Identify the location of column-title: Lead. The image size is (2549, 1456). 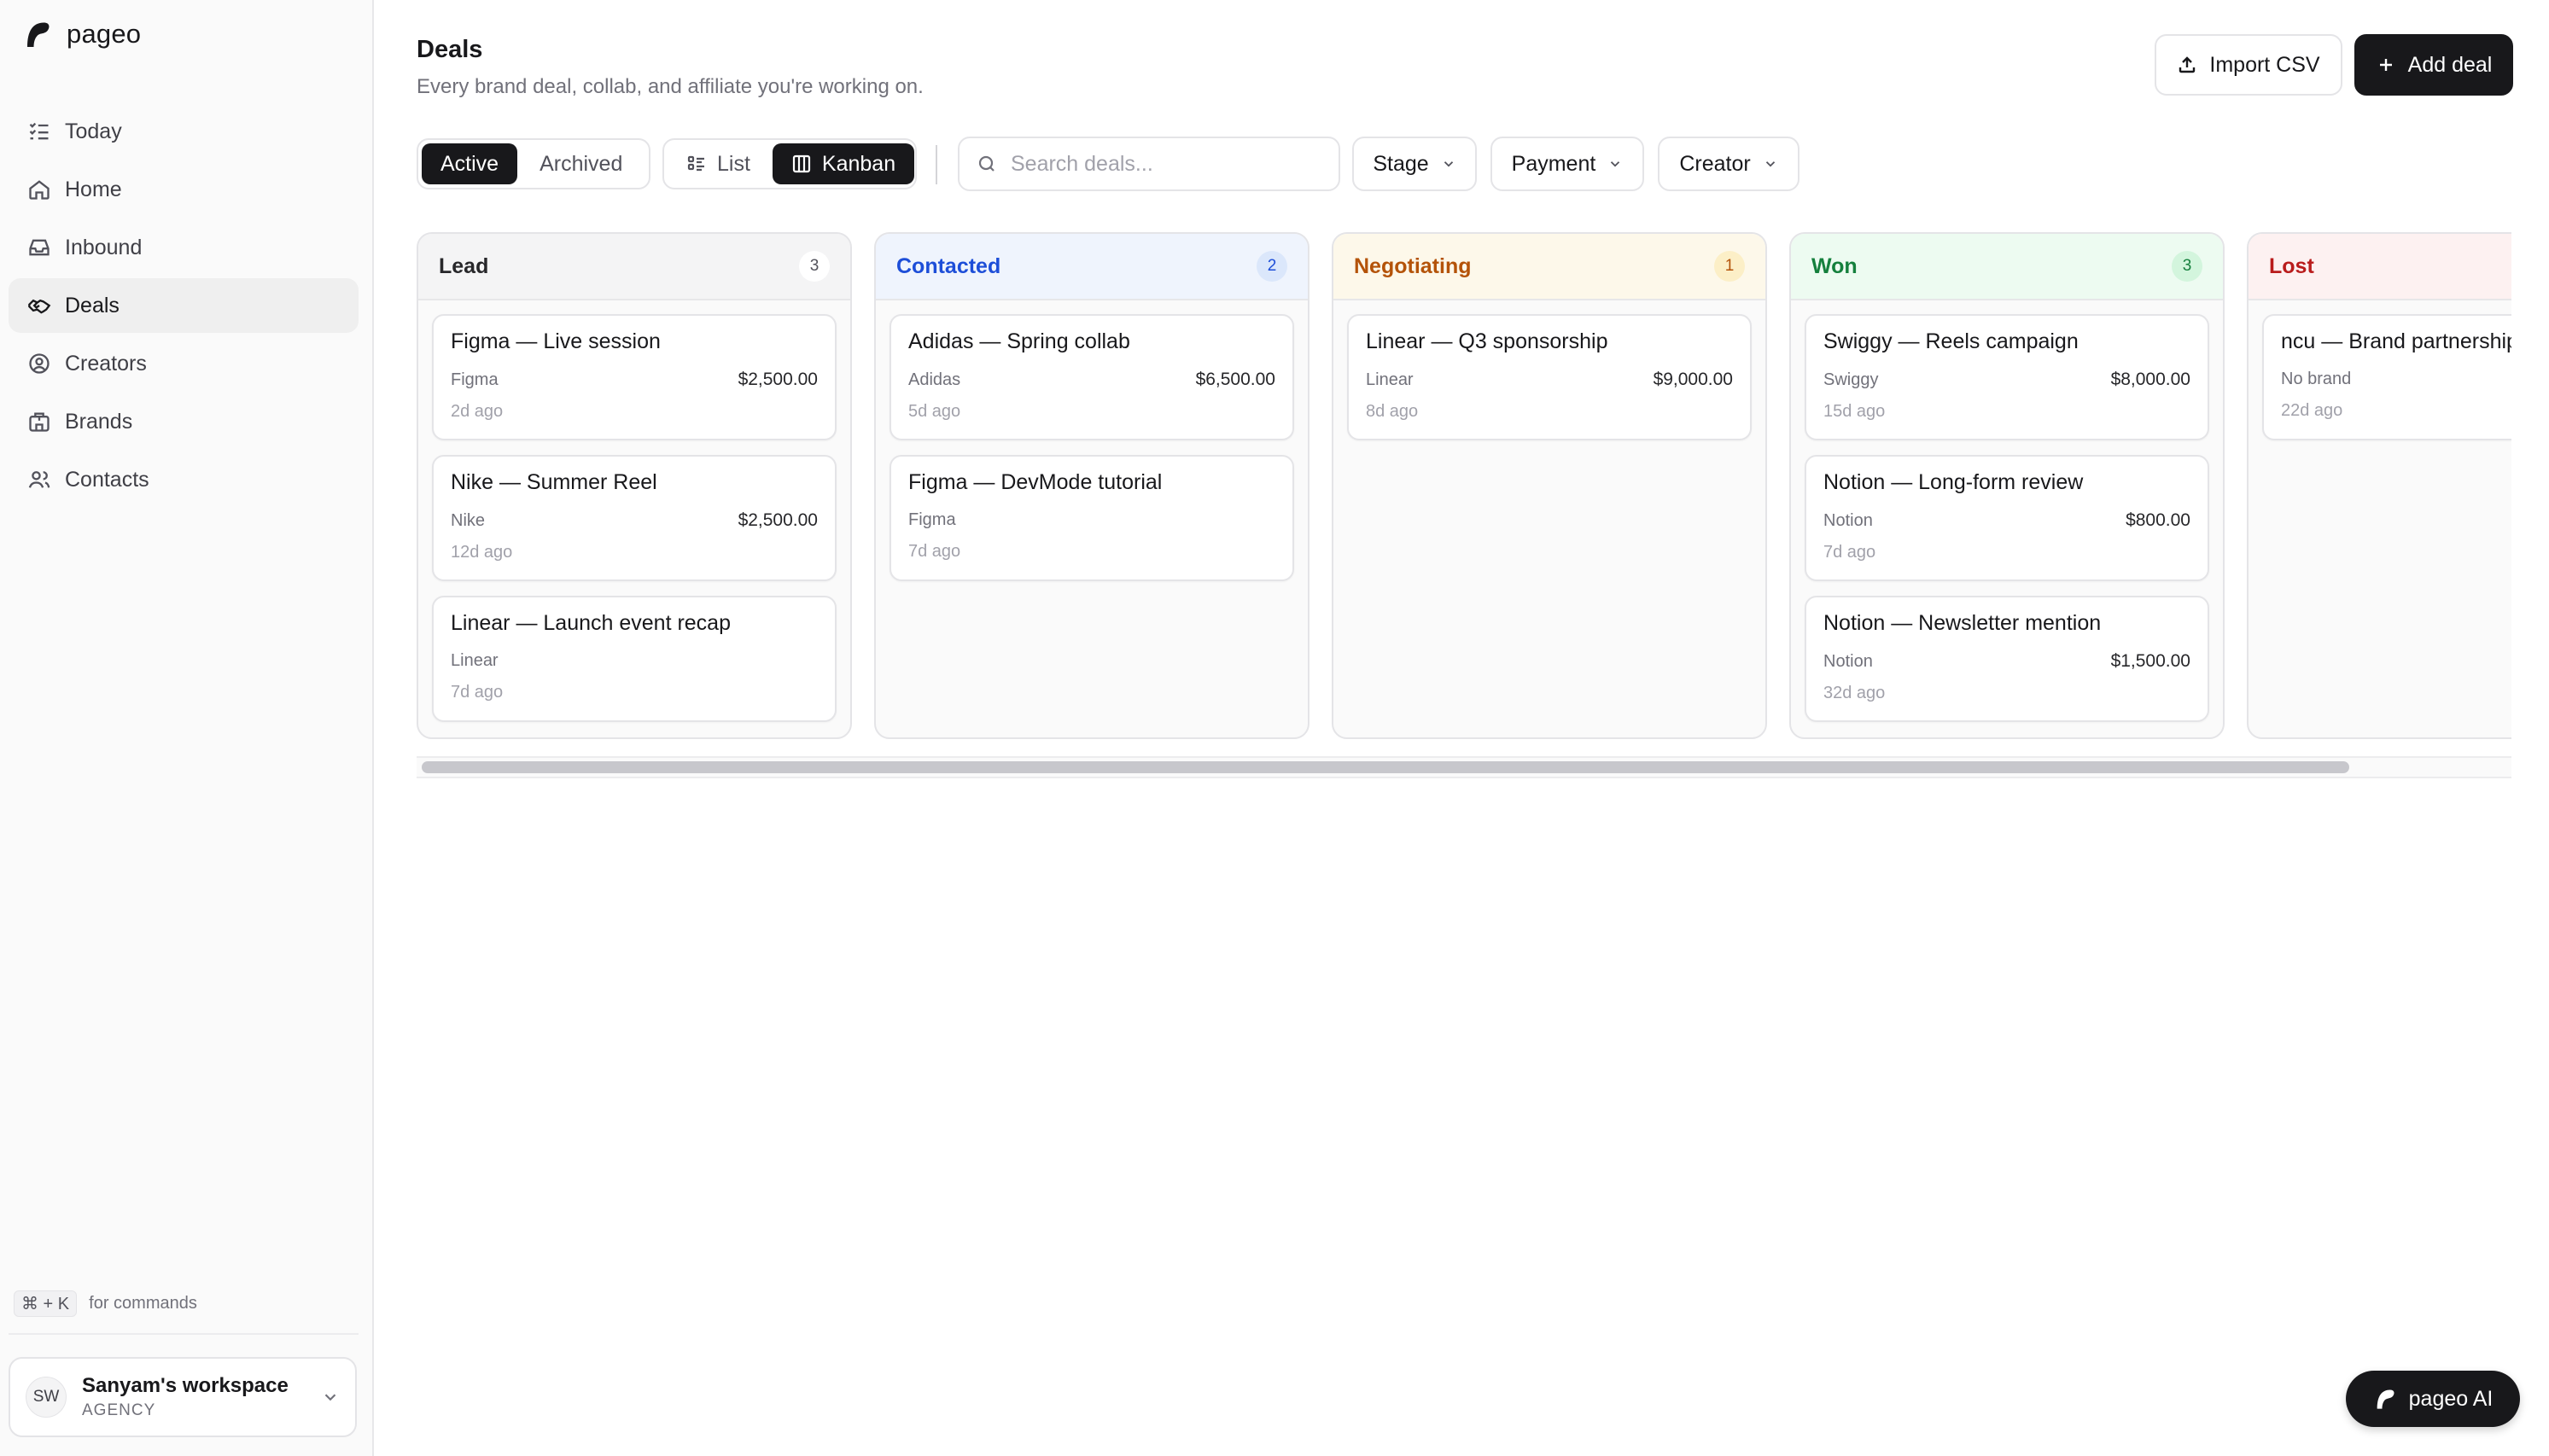
(464, 266).